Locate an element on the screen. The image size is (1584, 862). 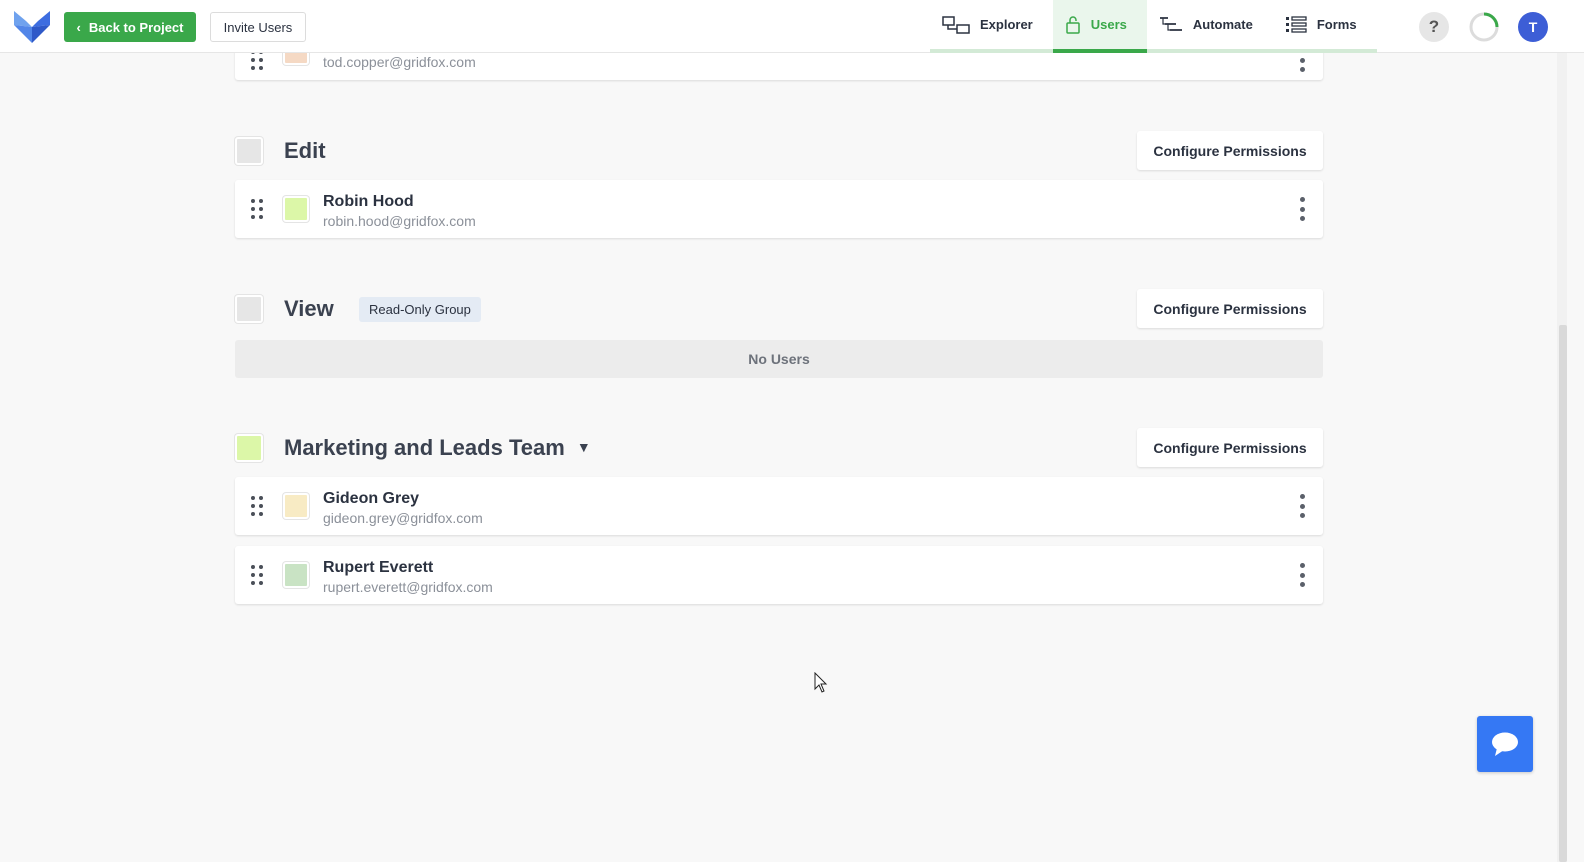
tab-automate: Automate is located at coordinates (1209, 26).